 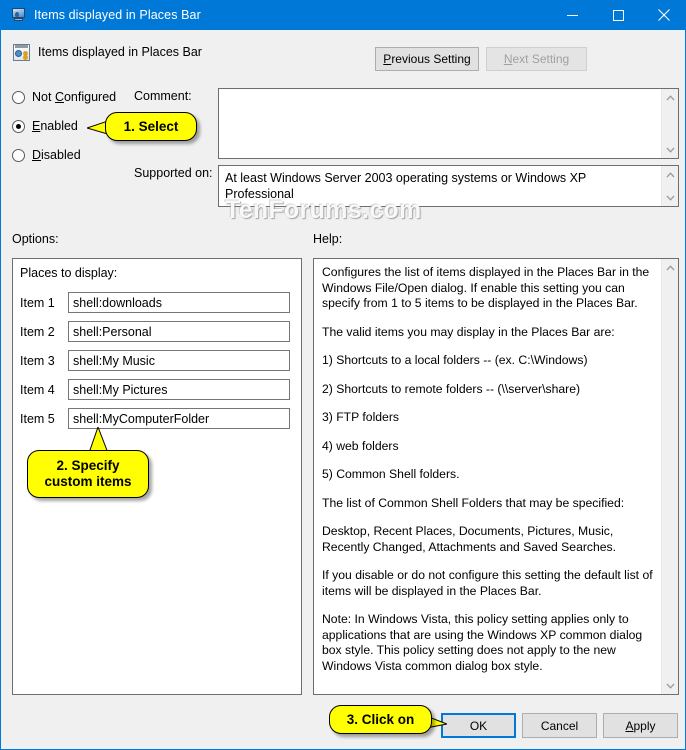 What do you see at coordinates (179, 389) in the screenshot?
I see `item-4-input` at bounding box center [179, 389].